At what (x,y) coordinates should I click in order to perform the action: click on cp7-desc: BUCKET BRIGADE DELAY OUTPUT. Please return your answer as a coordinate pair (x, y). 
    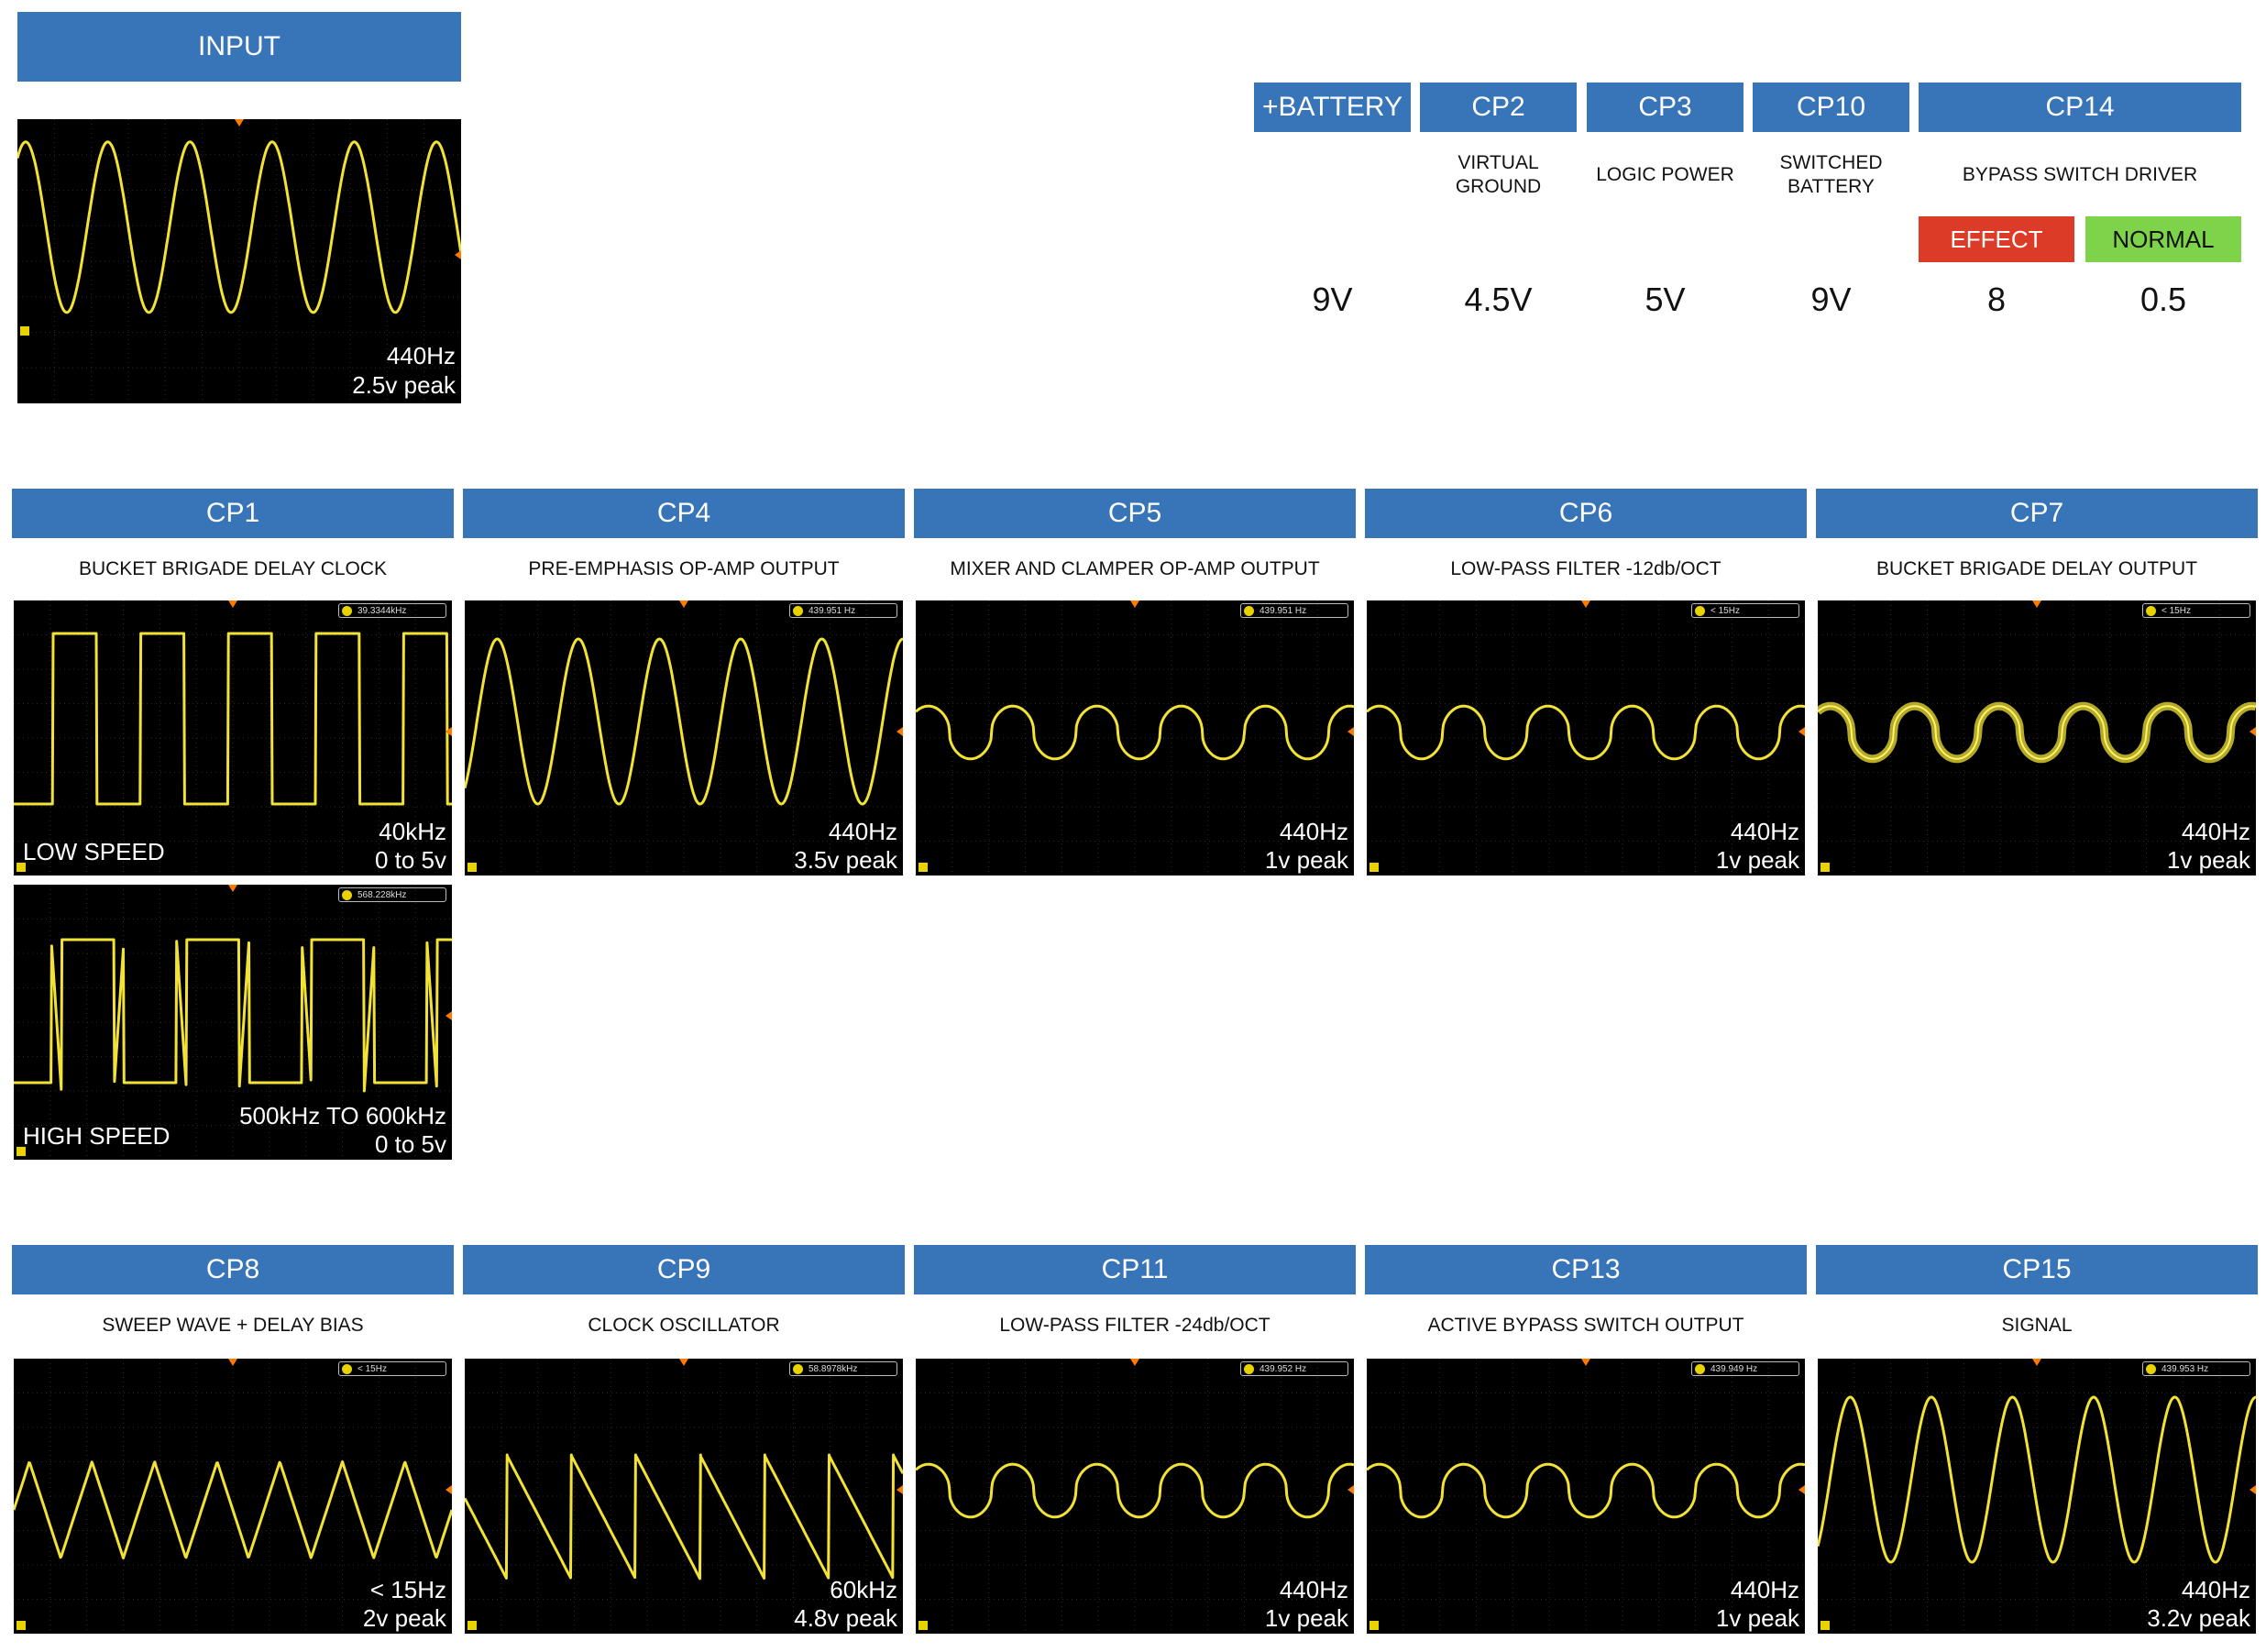
    Looking at the image, I should click on (2037, 568).